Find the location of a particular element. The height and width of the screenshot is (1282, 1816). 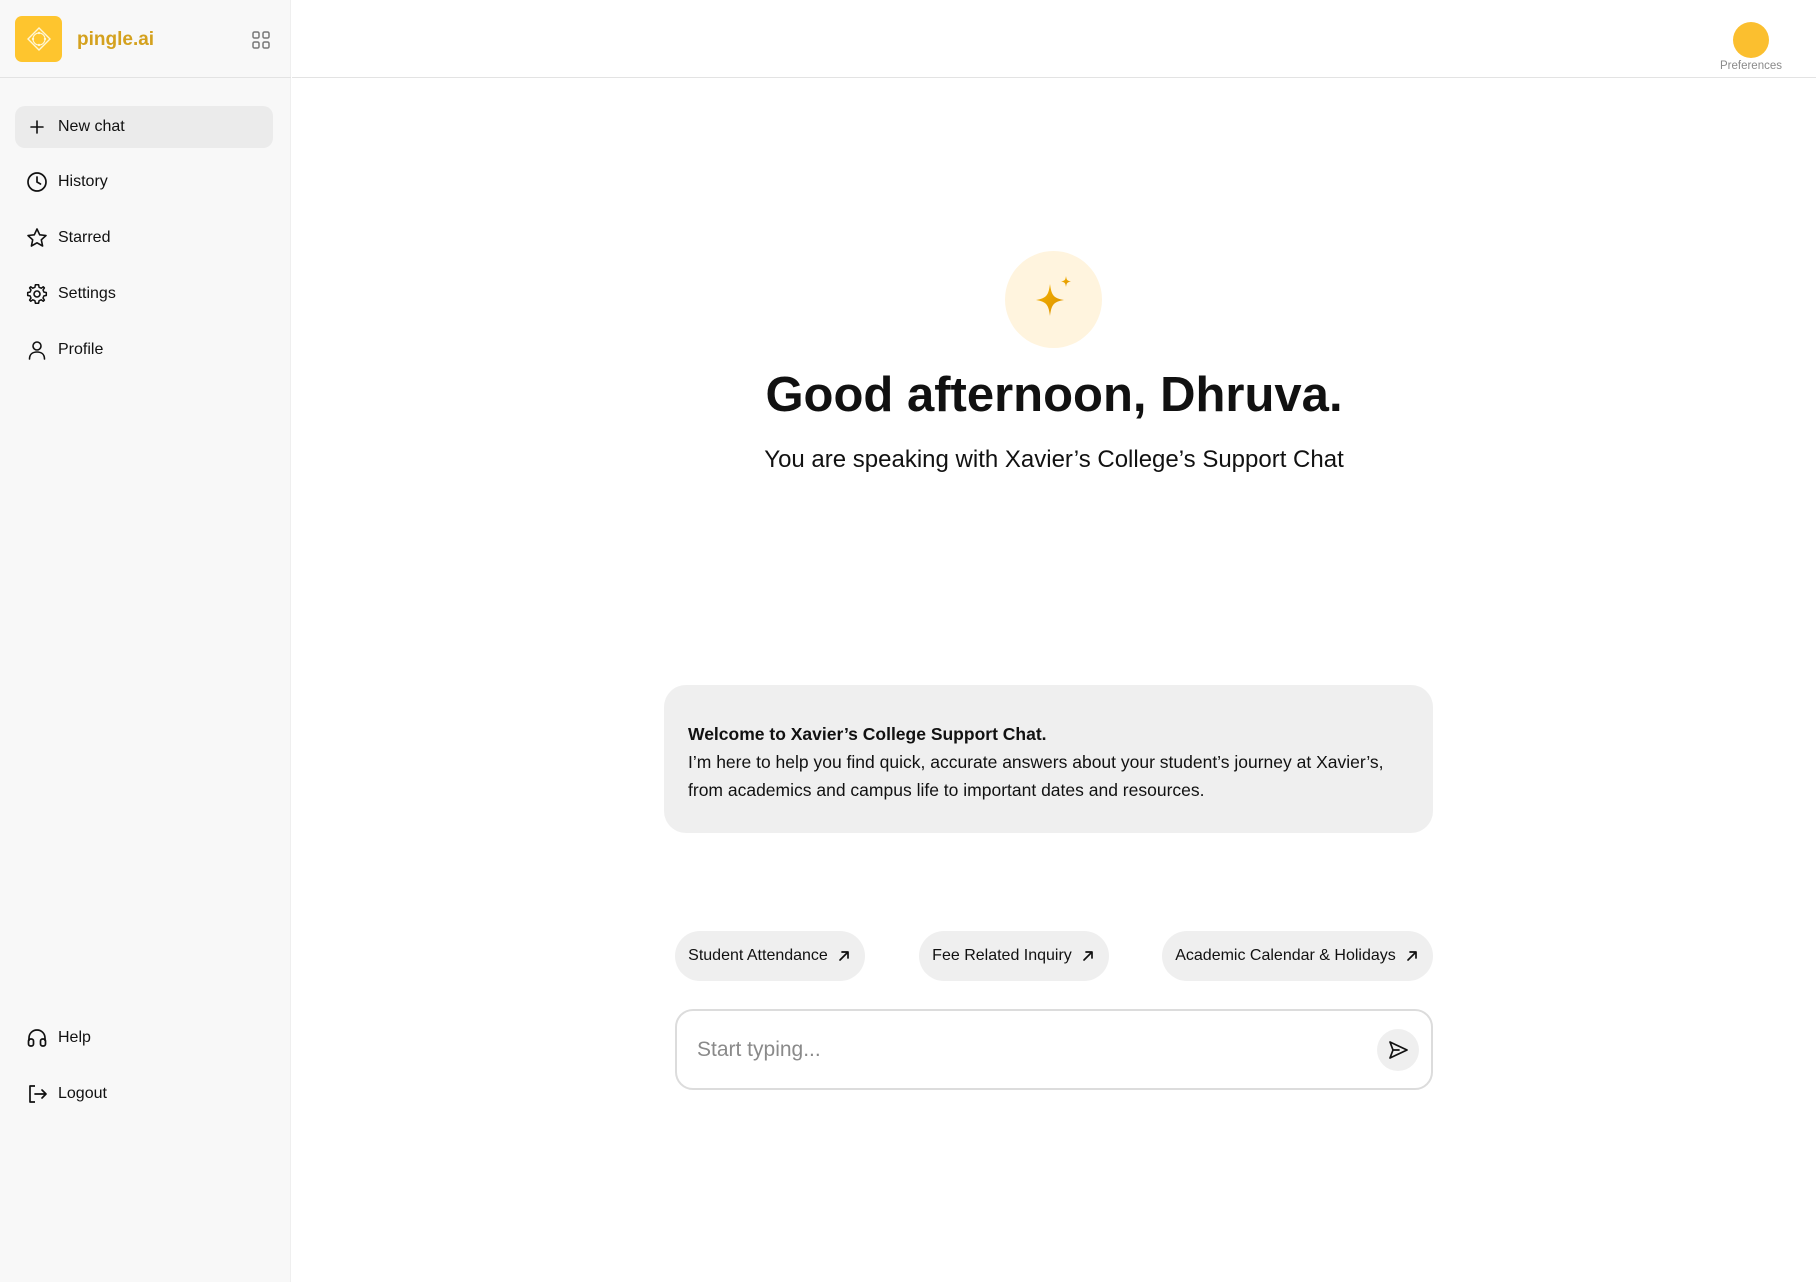

suggestion-label: Student Attendance is located at coordinates (758, 955).